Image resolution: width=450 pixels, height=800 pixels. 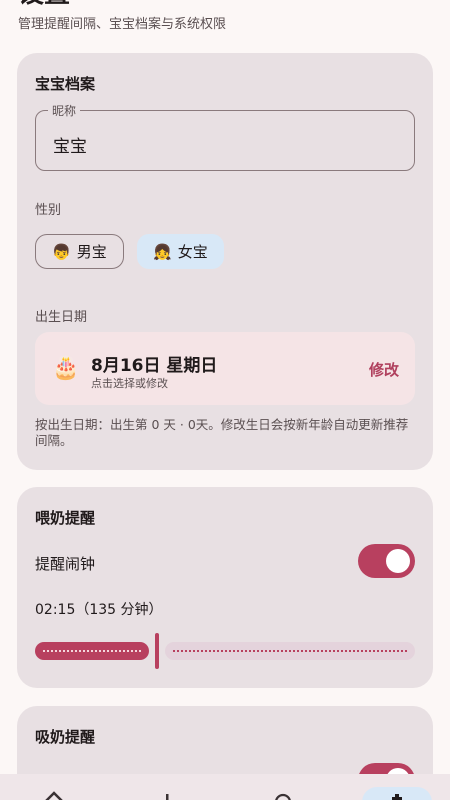 What do you see at coordinates (44, 4) in the screenshot?
I see `page-title: 设置` at bounding box center [44, 4].